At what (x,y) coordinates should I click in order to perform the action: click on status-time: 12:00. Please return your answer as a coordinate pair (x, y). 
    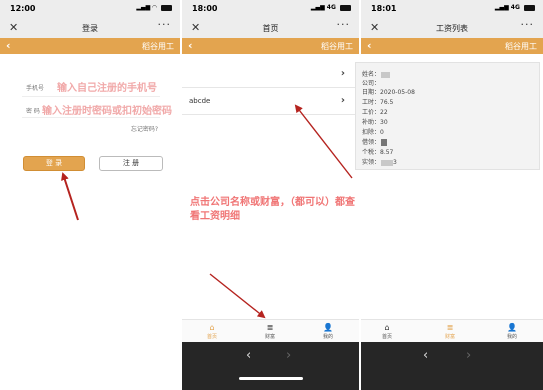
    Looking at the image, I should click on (23, 8).